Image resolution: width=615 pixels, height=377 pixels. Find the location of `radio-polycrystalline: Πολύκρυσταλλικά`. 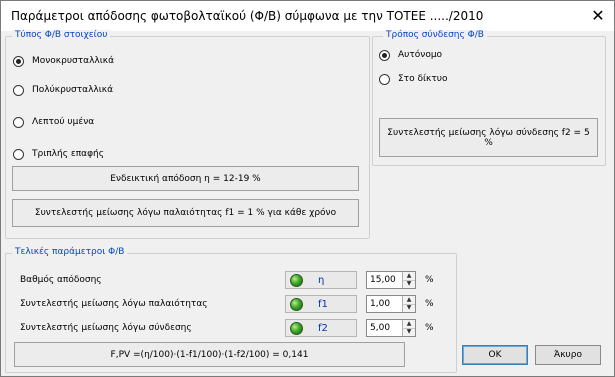

radio-polycrystalline: Πολύκρυσταλλικά is located at coordinates (63, 90).